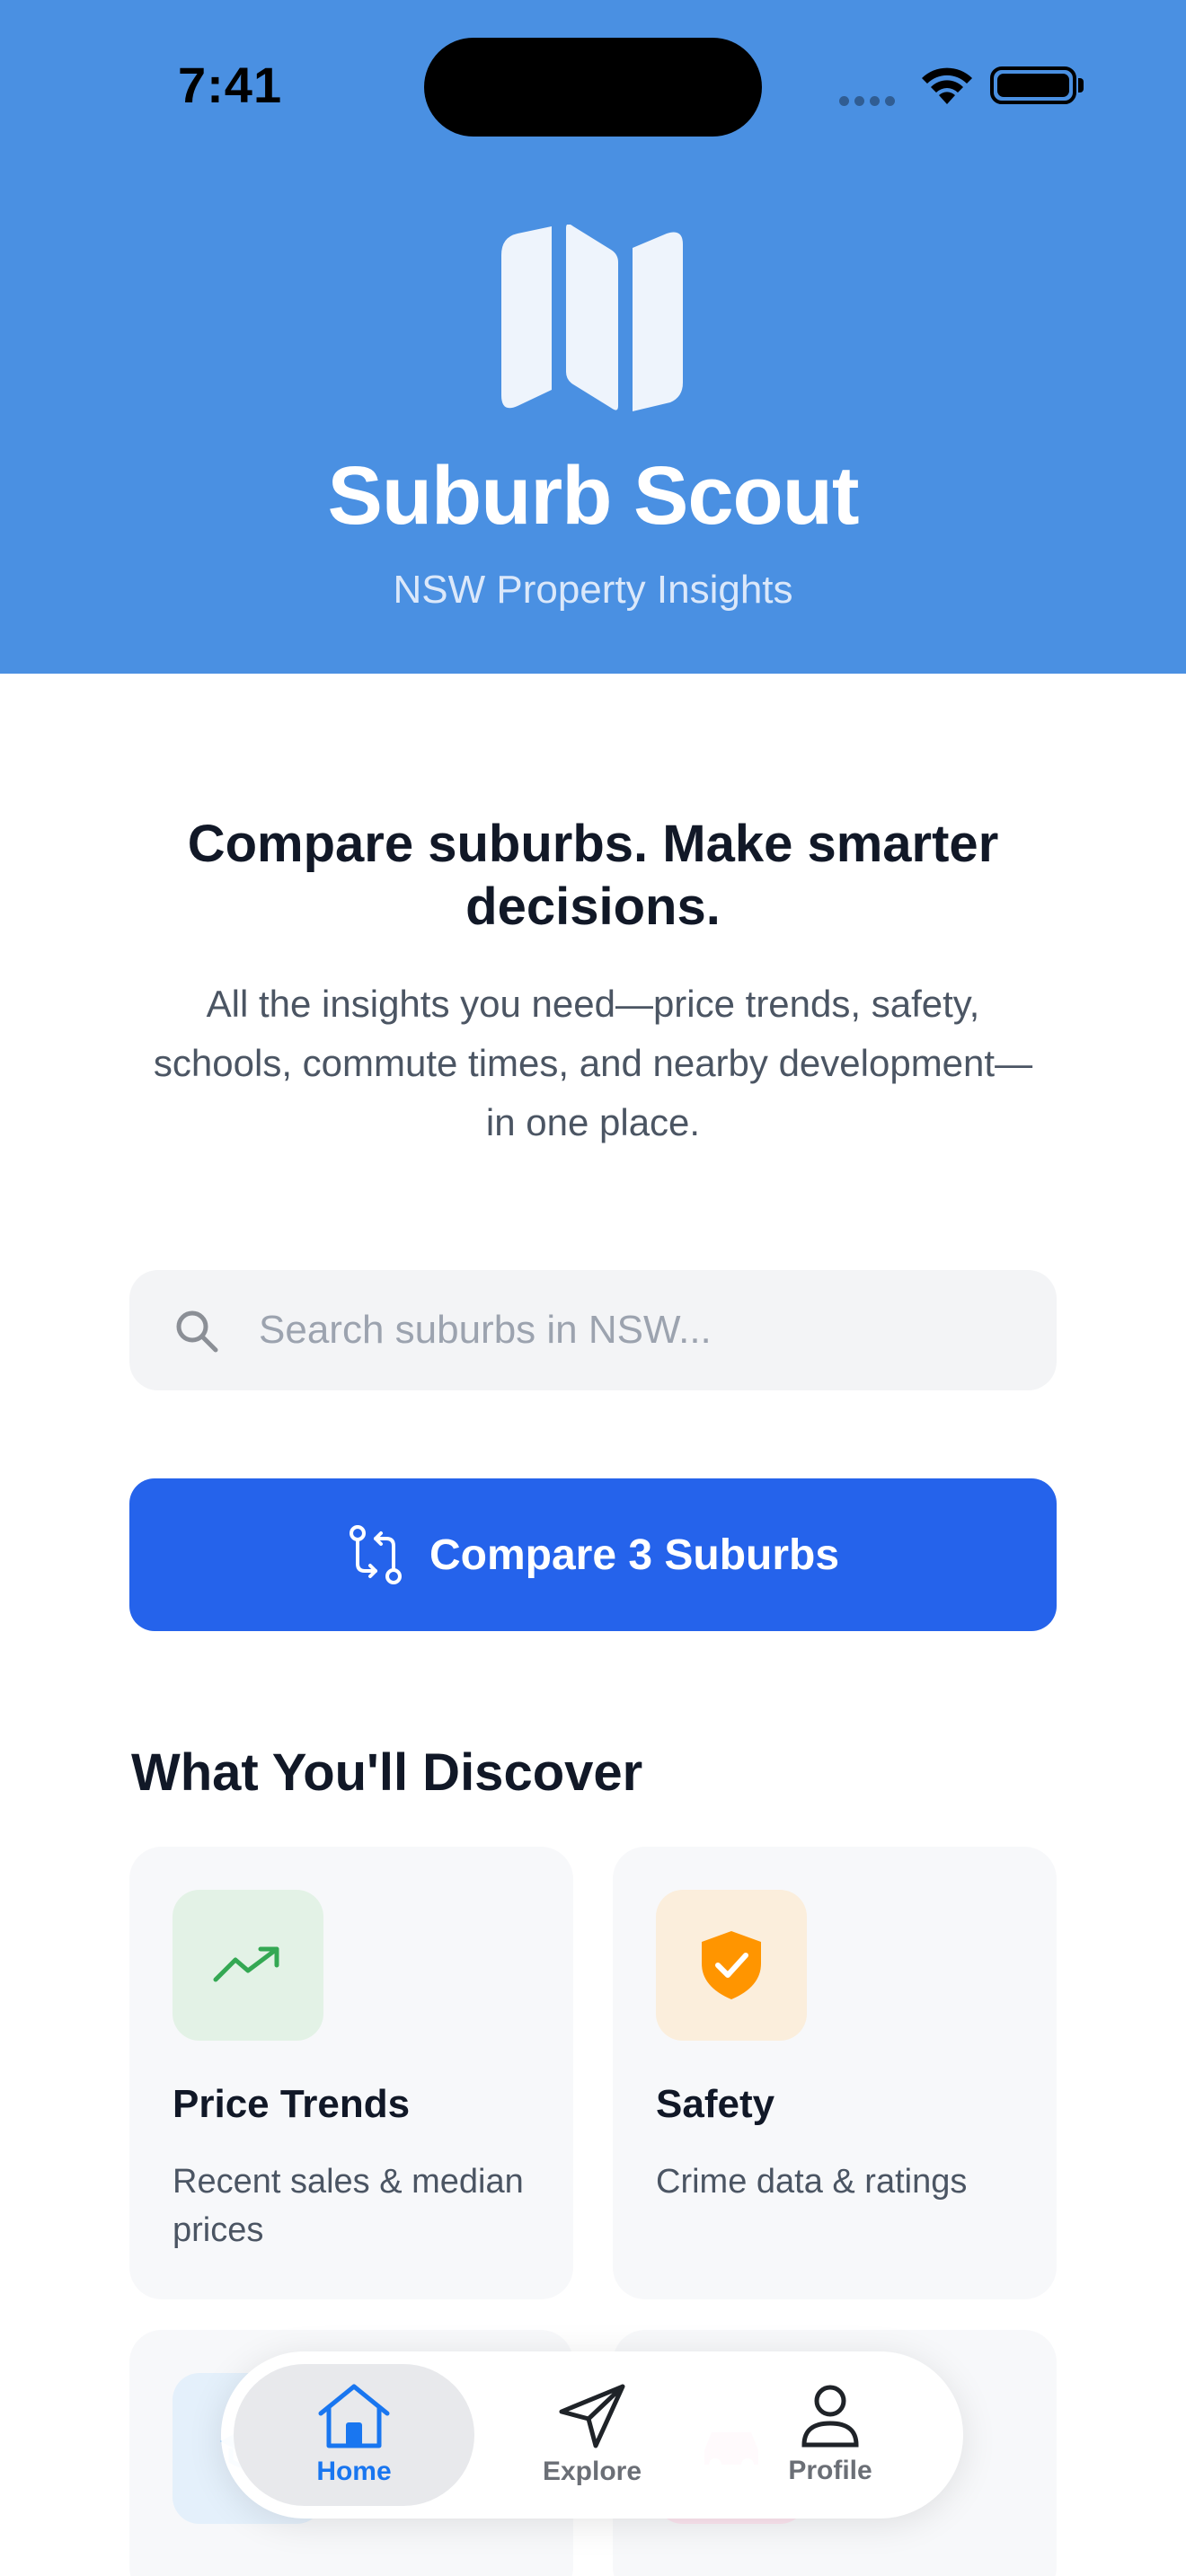 The width and height of the screenshot is (1186, 2576). I want to click on search-icon, so click(197, 1331).